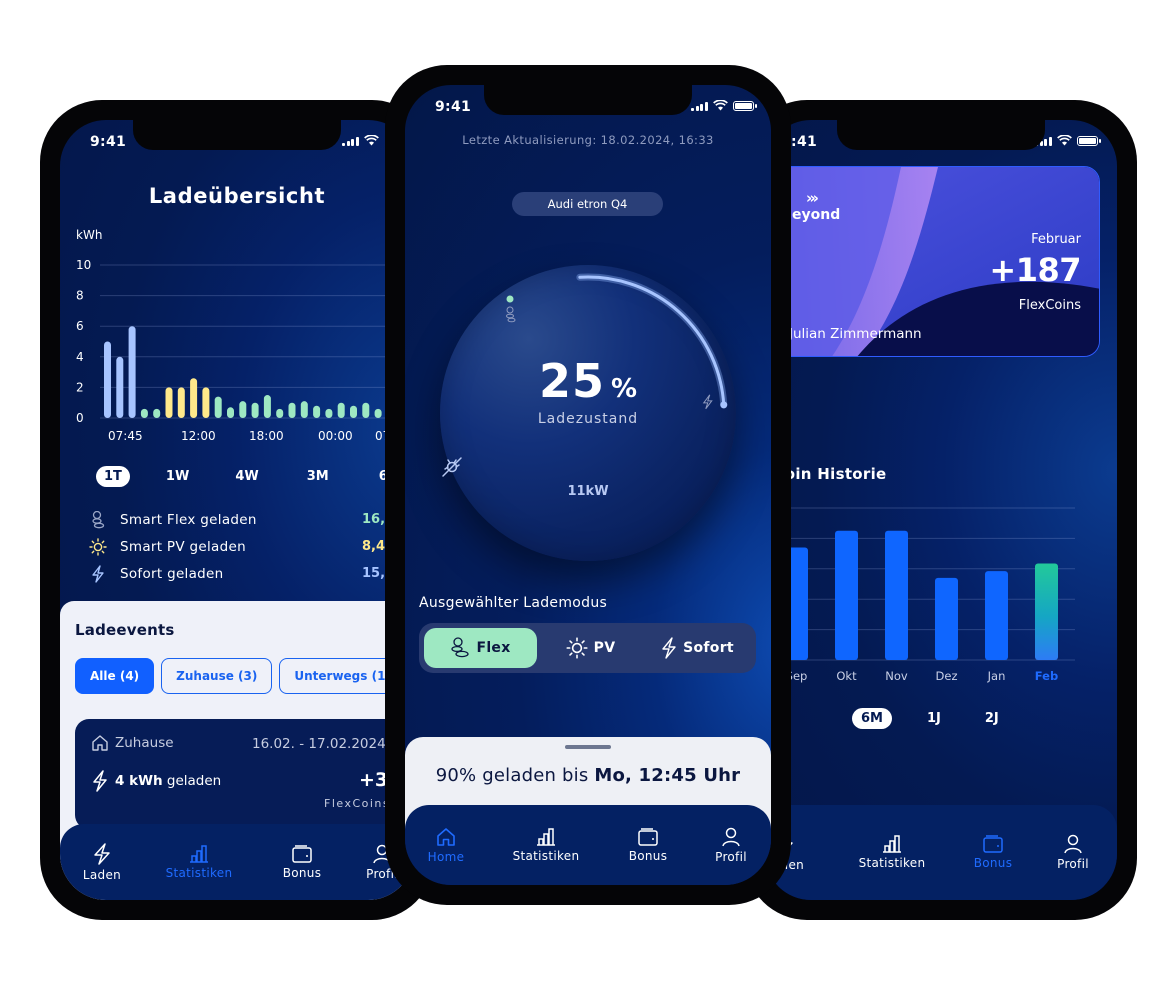  What do you see at coordinates (872, 718) in the screenshot?
I see `range-tab-6m: 6M` at bounding box center [872, 718].